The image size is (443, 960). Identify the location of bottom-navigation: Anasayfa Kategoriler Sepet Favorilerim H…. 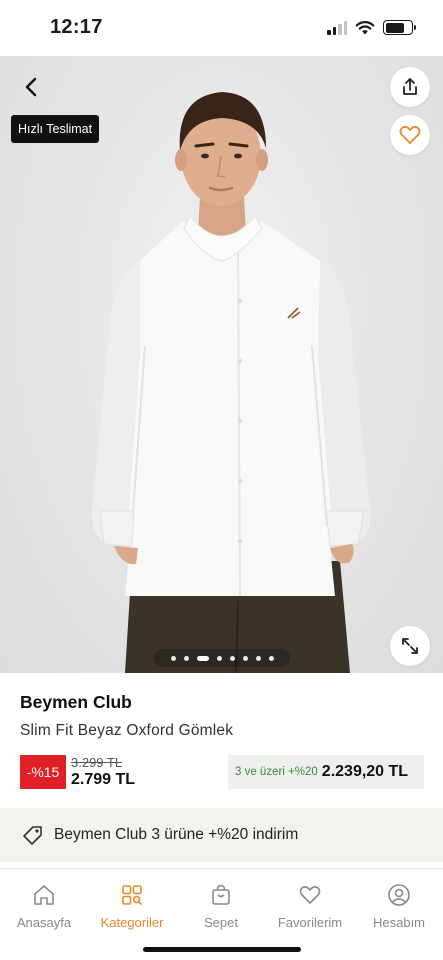
(221, 914).